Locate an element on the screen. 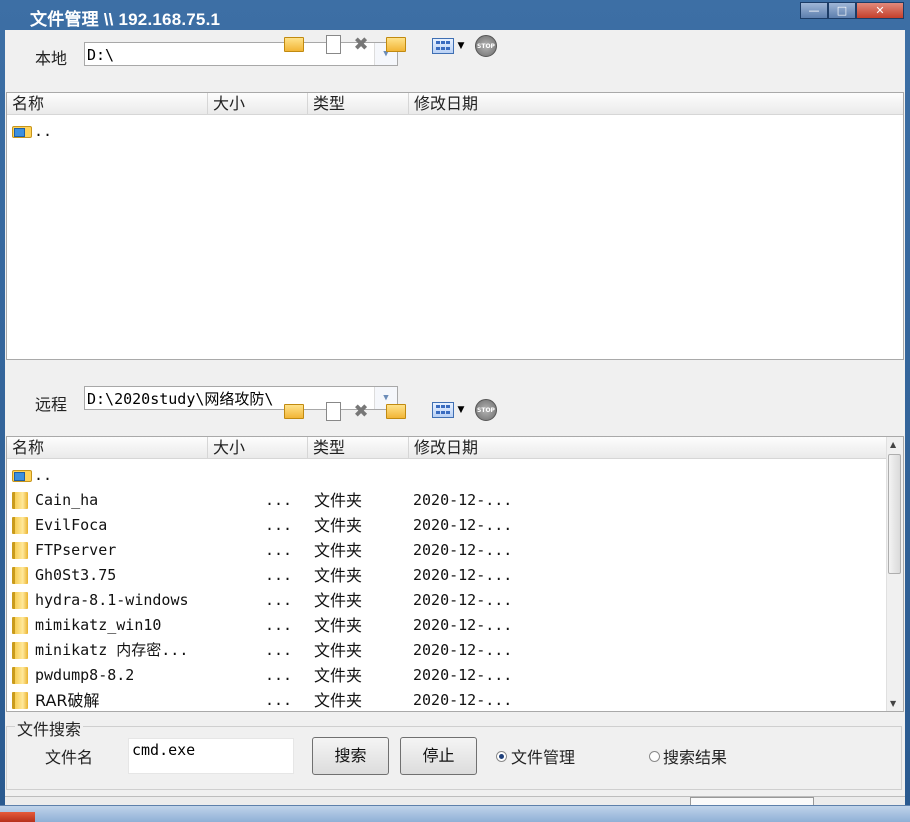 The image size is (910, 822). scroll-down-arrow-icon: ▼ is located at coordinates (893, 703).